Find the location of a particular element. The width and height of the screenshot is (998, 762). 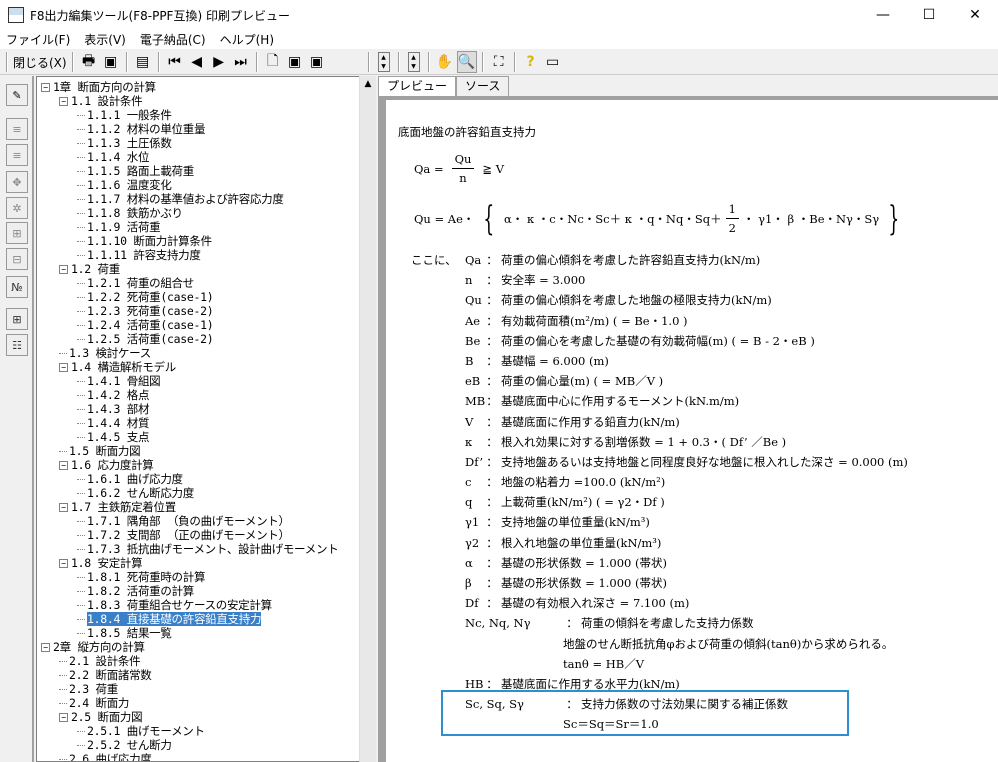

tree-item: 1.8.5 結果一覧 is located at coordinates (124, 633).